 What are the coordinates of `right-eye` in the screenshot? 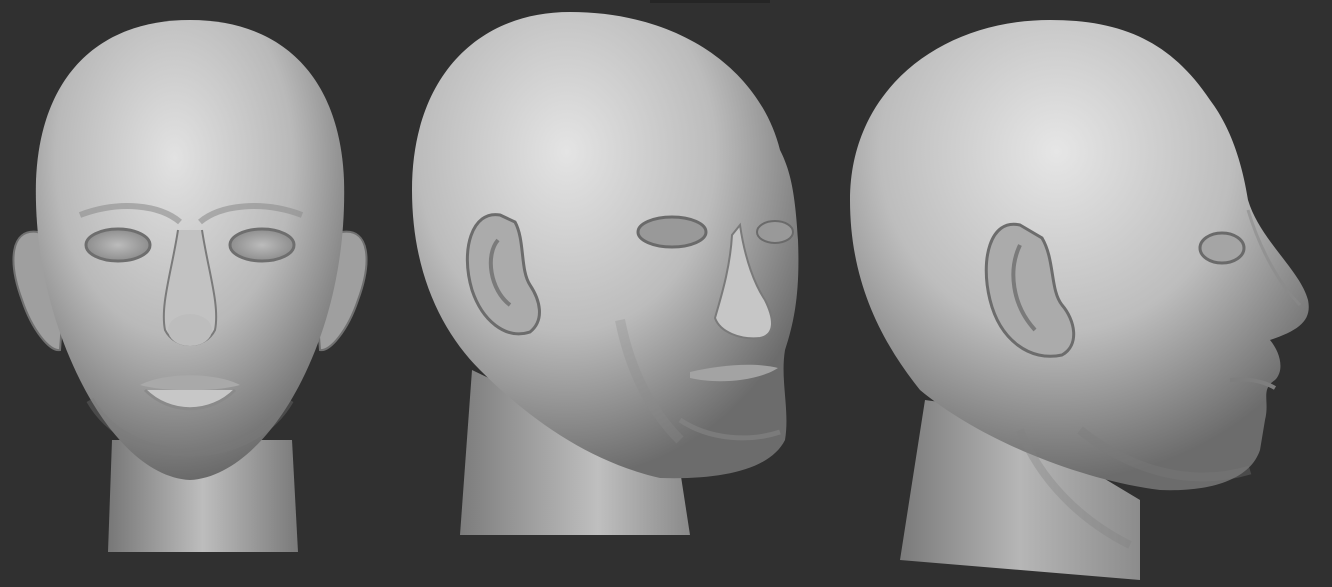 It's located at (262, 245).